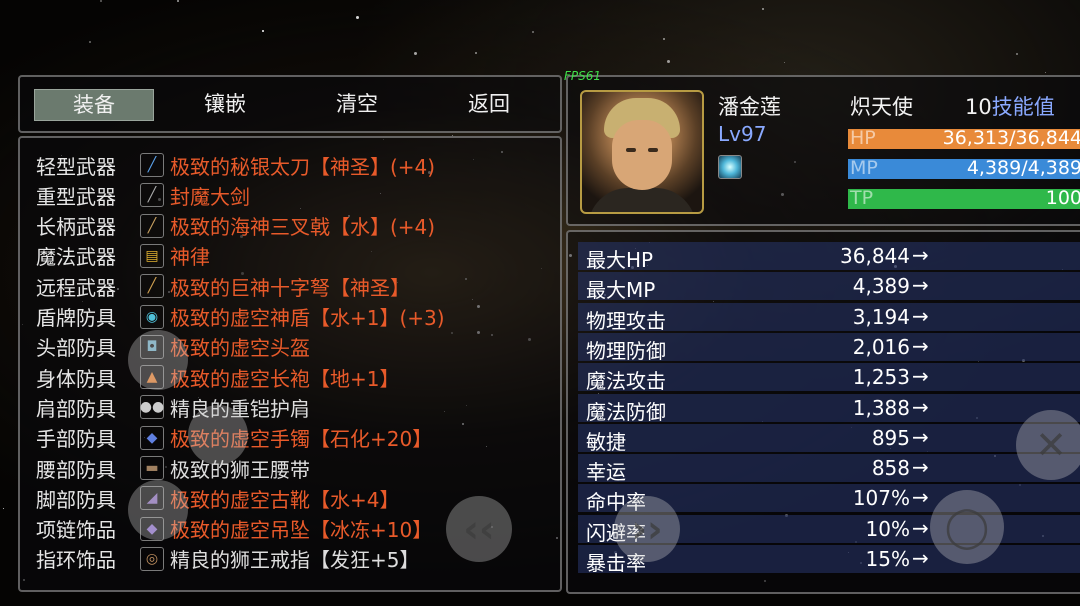 The height and width of the screenshot is (606, 1080). What do you see at coordinates (76, 166) in the screenshot?
I see `equipment-slot-label: 轻型武器` at bounding box center [76, 166].